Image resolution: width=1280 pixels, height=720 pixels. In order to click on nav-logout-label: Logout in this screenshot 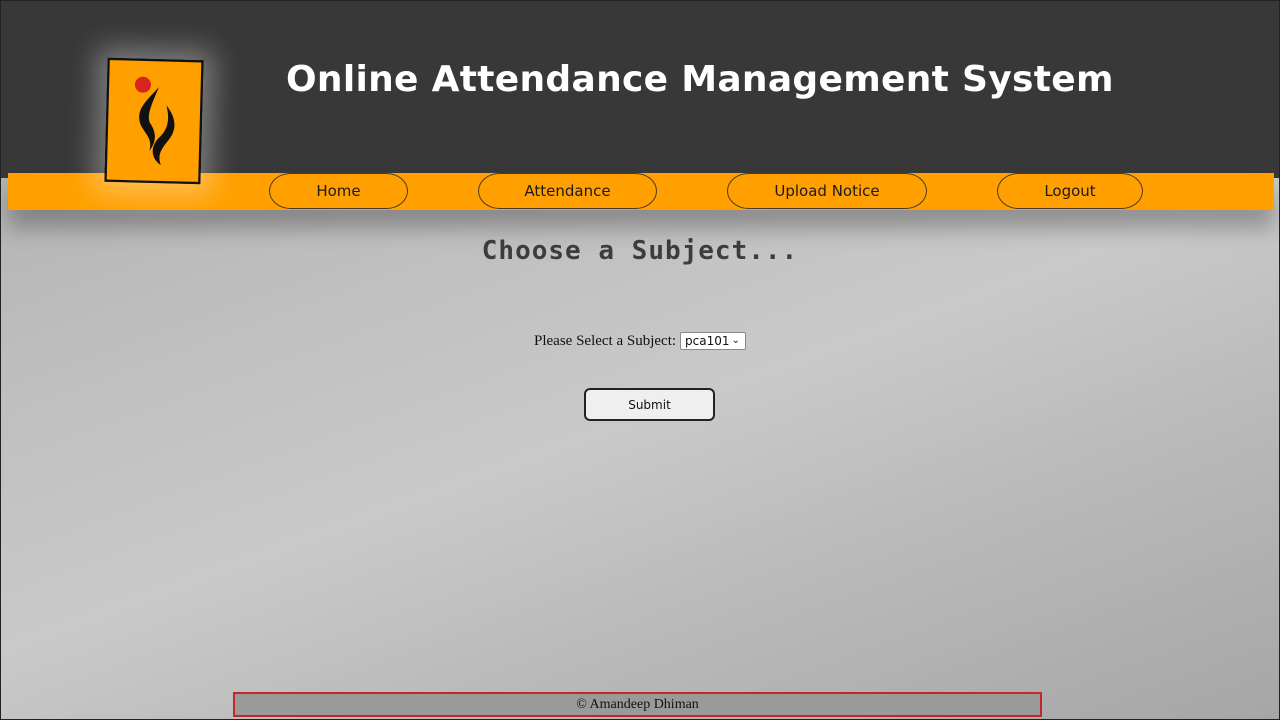, I will do `click(1070, 191)`.